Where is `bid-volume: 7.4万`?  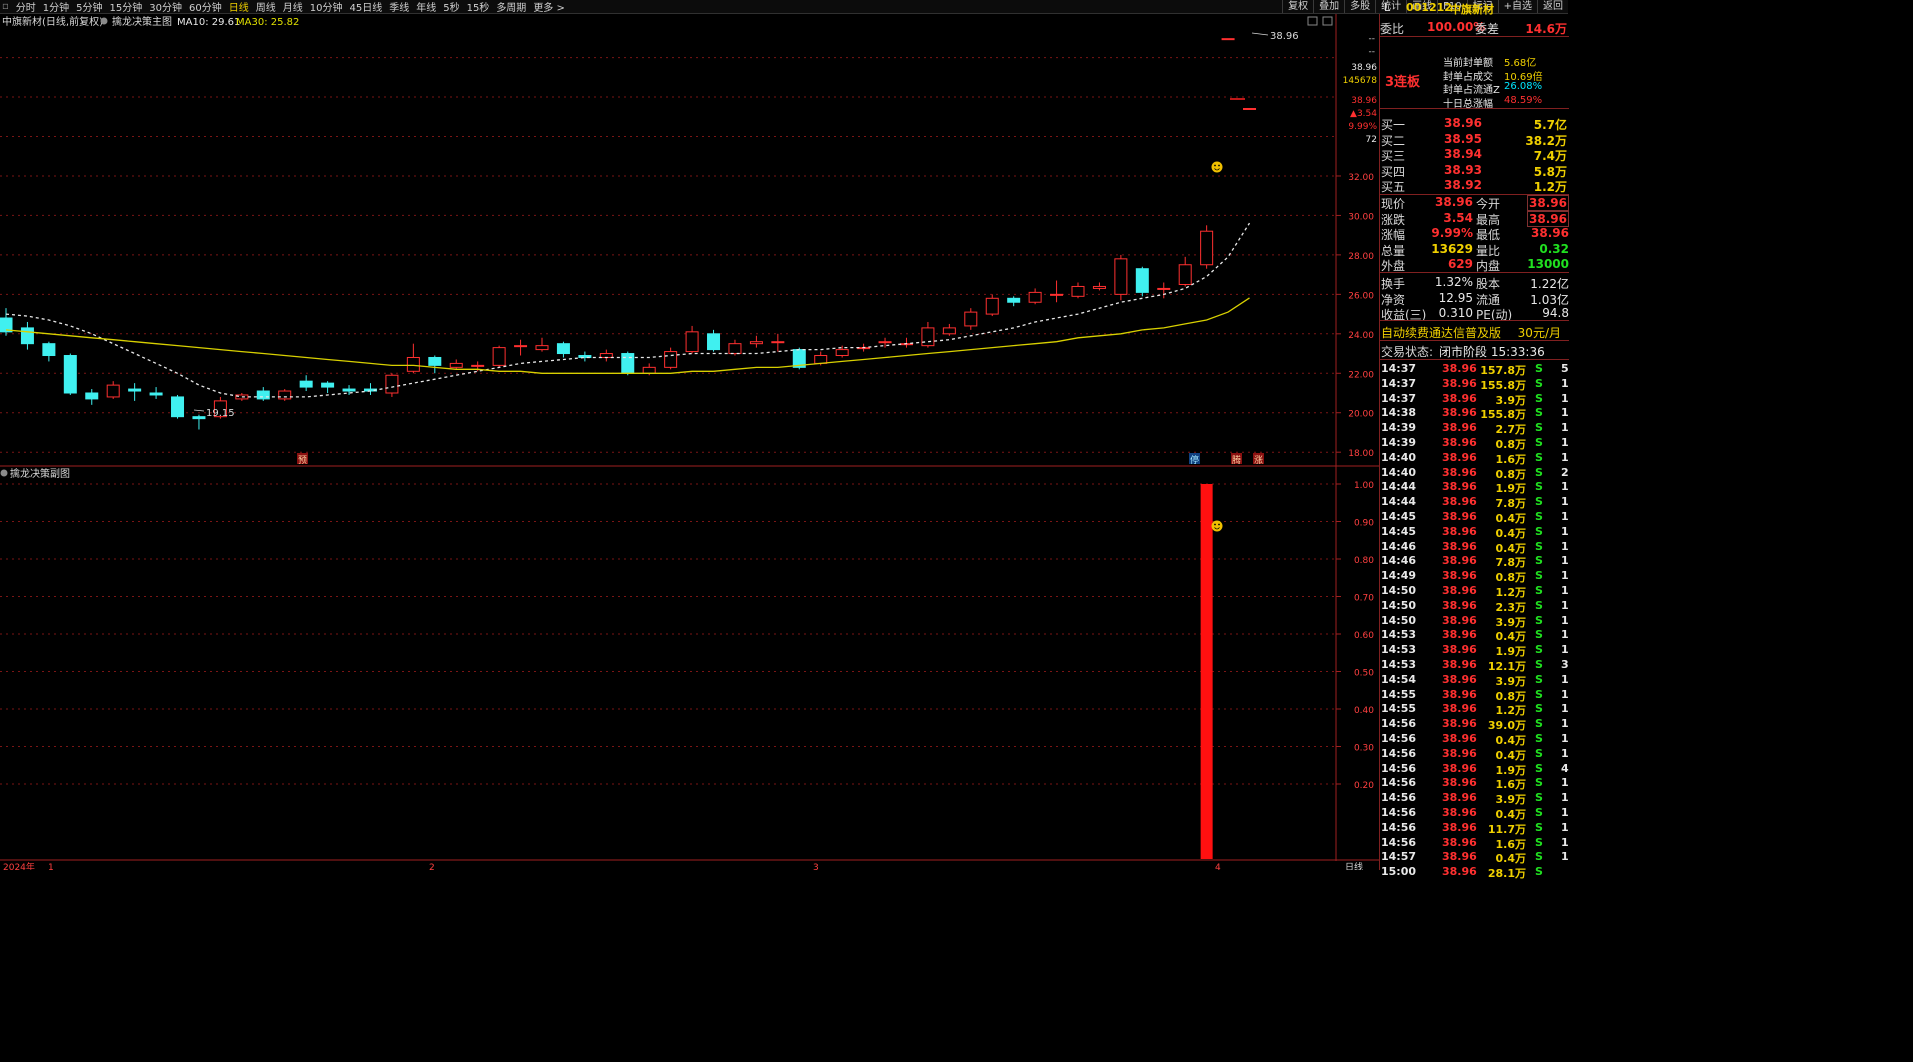
bid-volume: 7.4万 is located at coordinates (1550, 156).